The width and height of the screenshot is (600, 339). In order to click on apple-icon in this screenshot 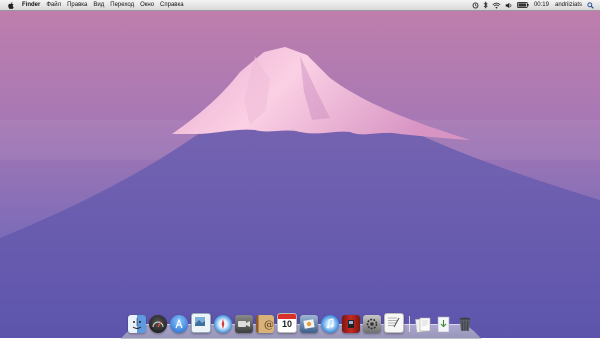, I will do `click(11, 5)`.